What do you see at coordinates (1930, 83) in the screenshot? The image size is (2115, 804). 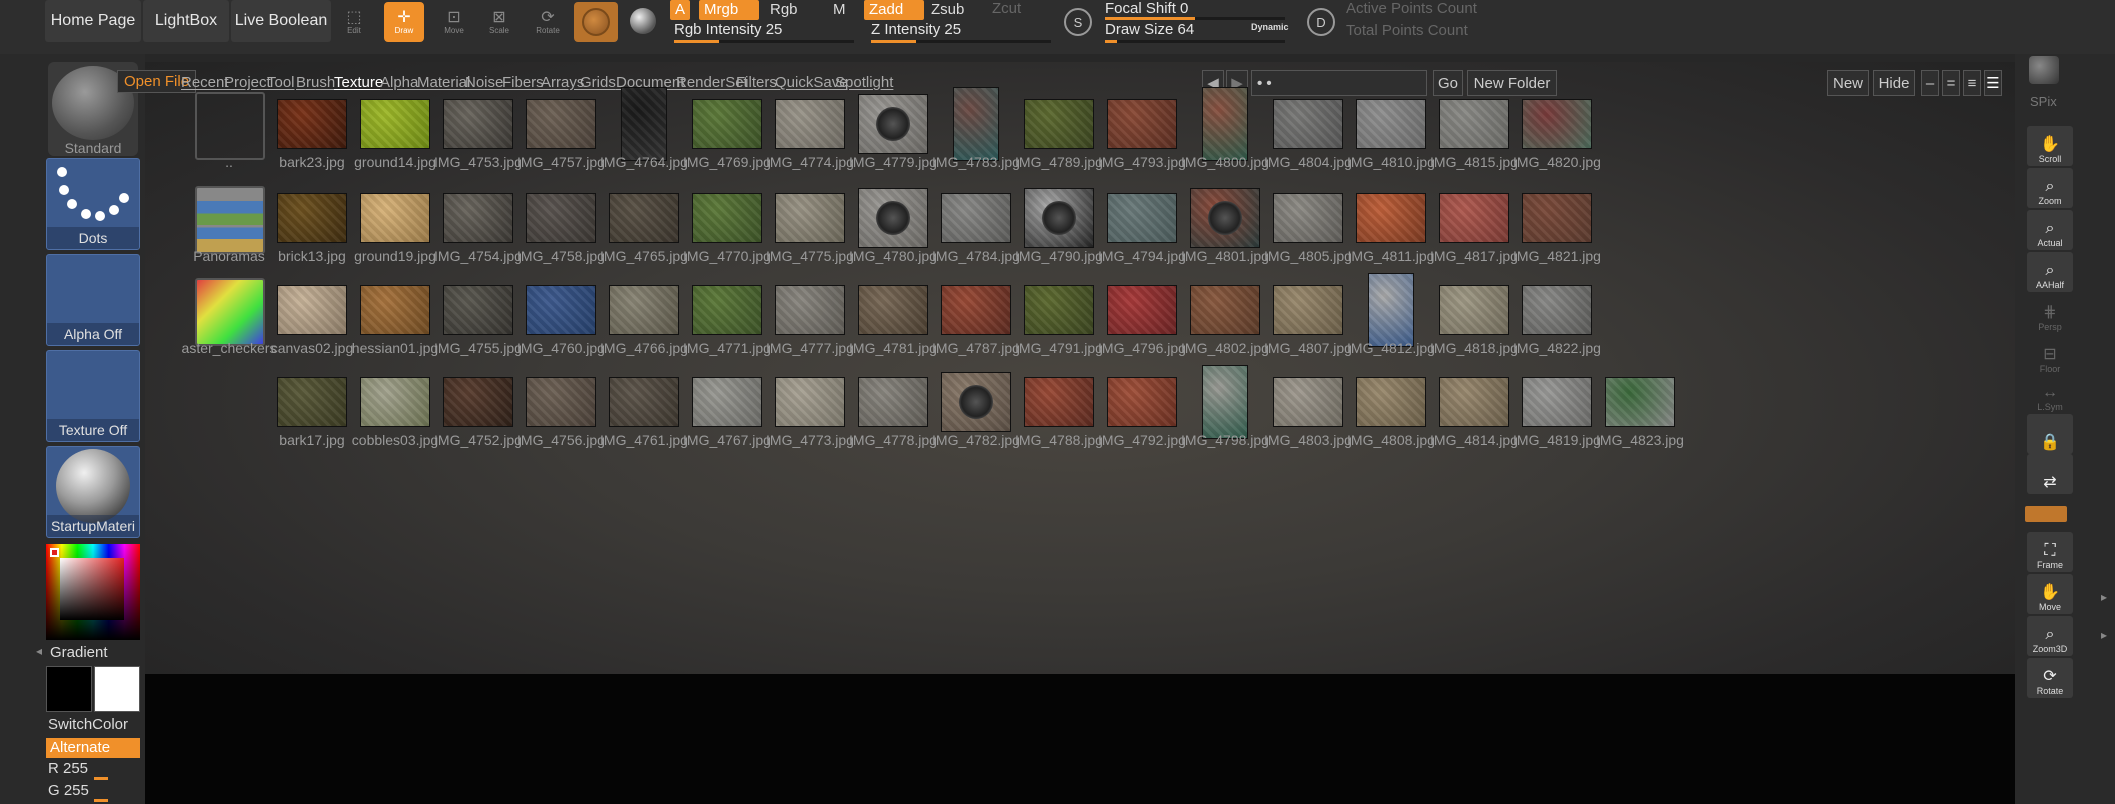 I see `view-small-icon: –` at bounding box center [1930, 83].